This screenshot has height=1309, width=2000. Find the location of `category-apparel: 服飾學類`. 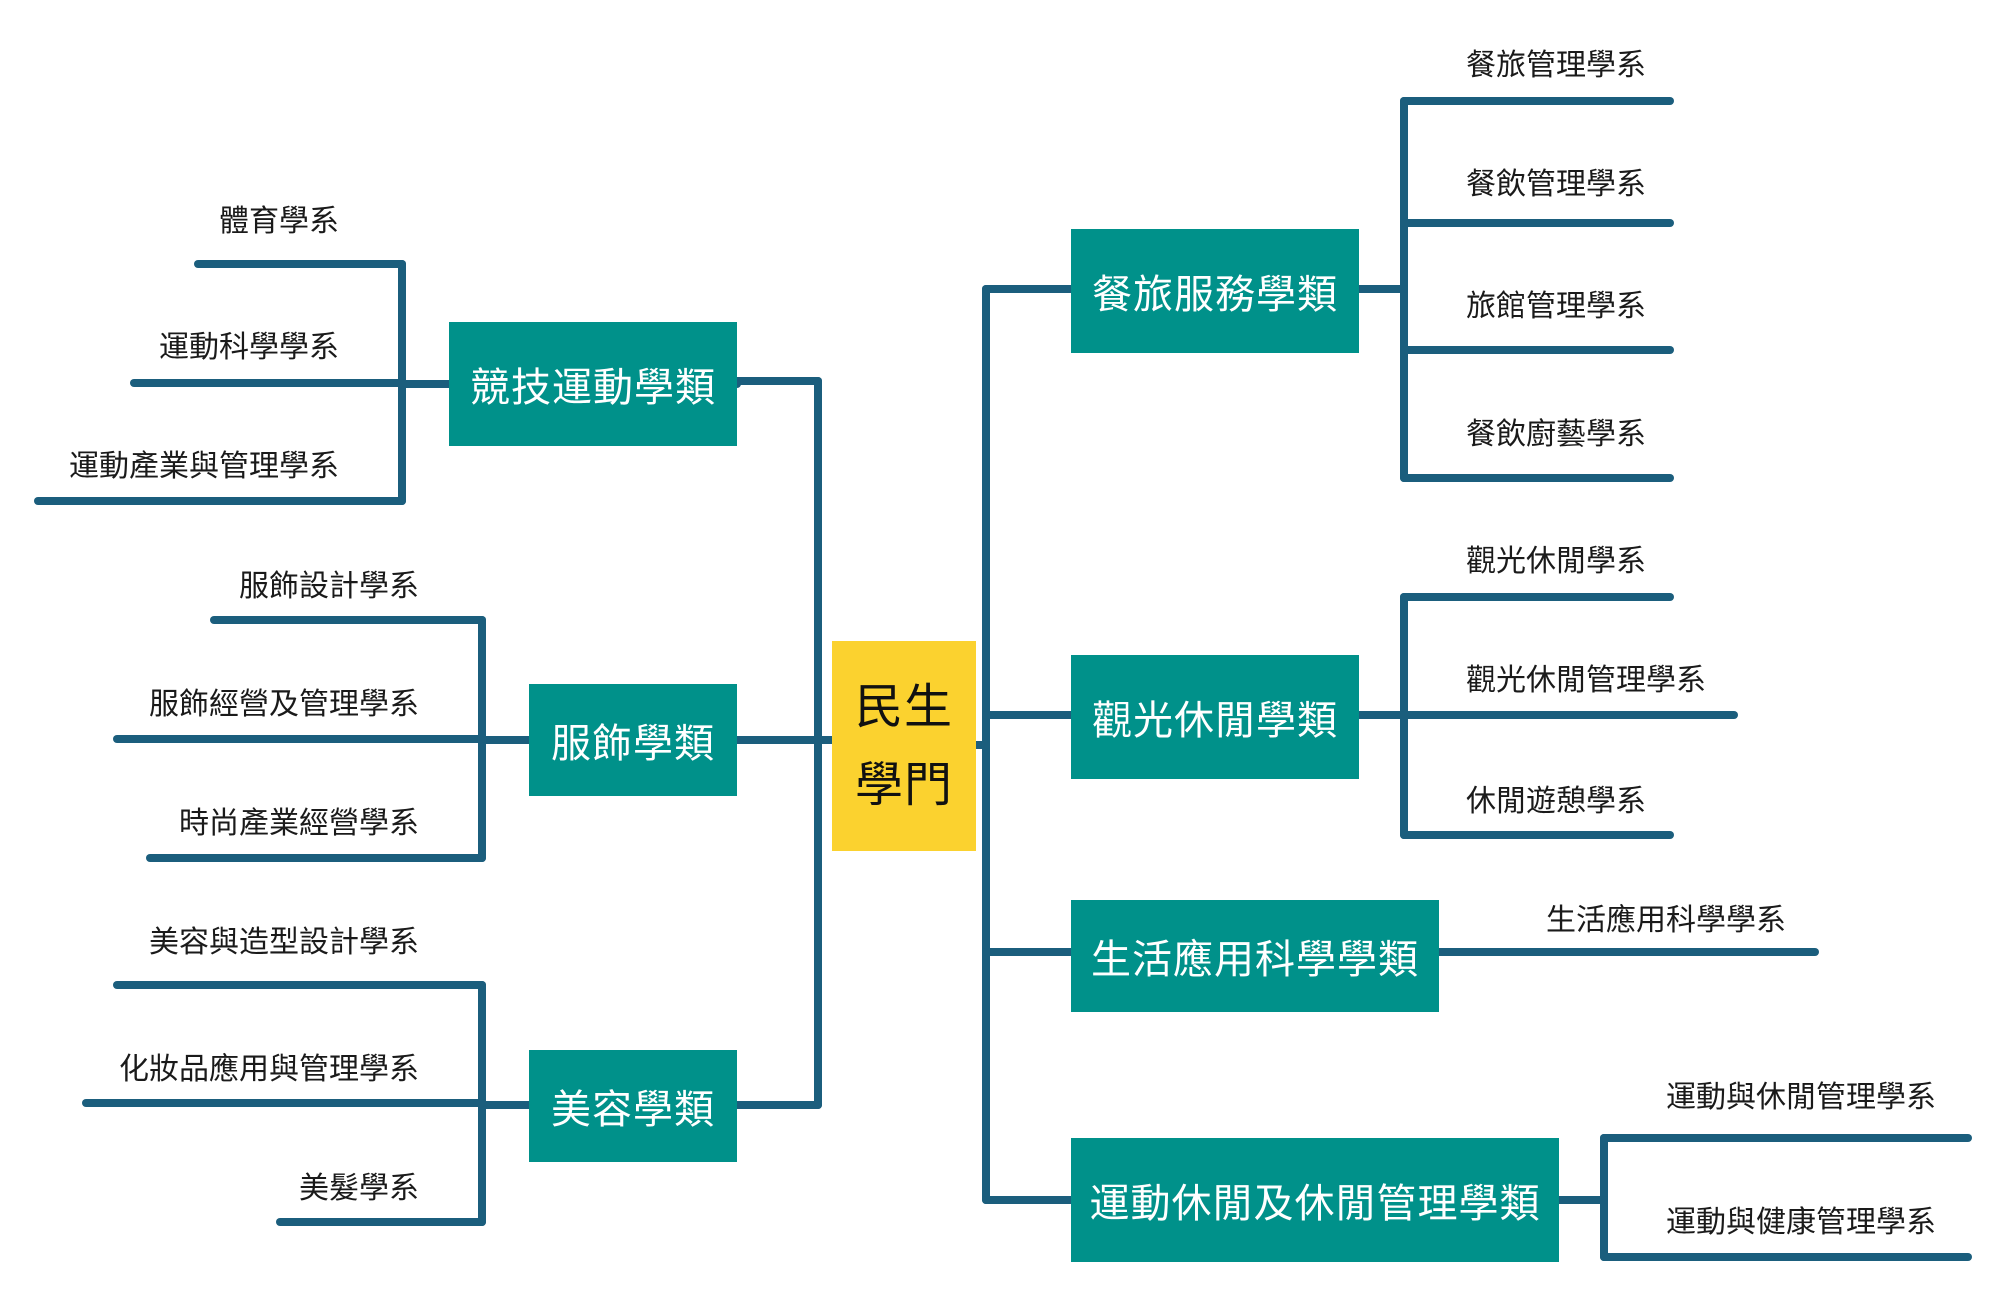

category-apparel: 服飾學類 is located at coordinates (633, 740).